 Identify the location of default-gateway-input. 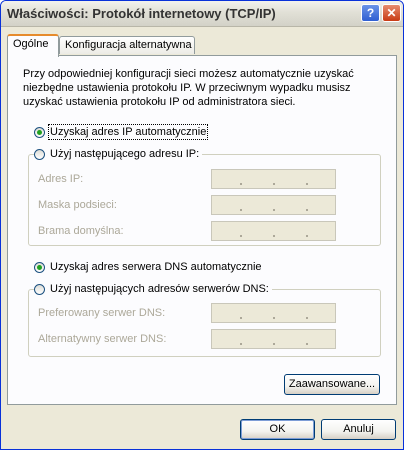
(273, 231).